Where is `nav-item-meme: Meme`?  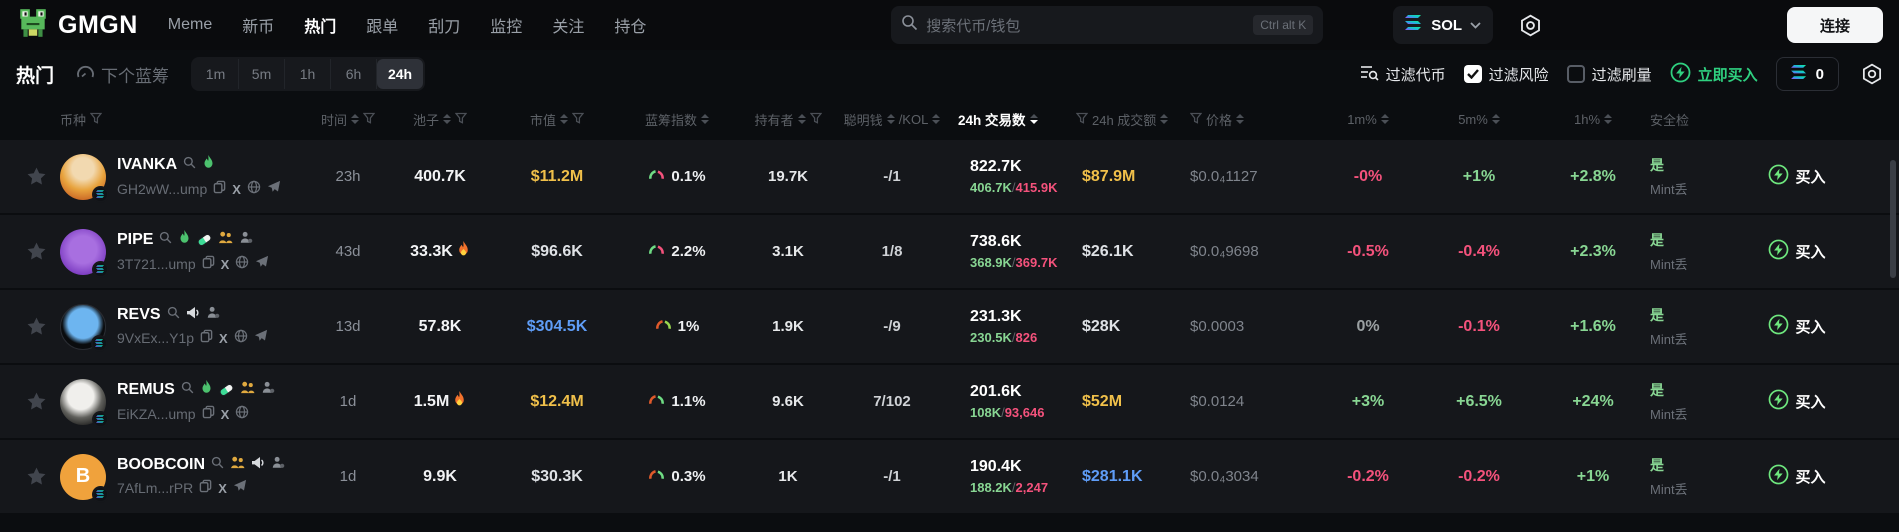
nav-item-meme: Meme is located at coordinates (190, 25).